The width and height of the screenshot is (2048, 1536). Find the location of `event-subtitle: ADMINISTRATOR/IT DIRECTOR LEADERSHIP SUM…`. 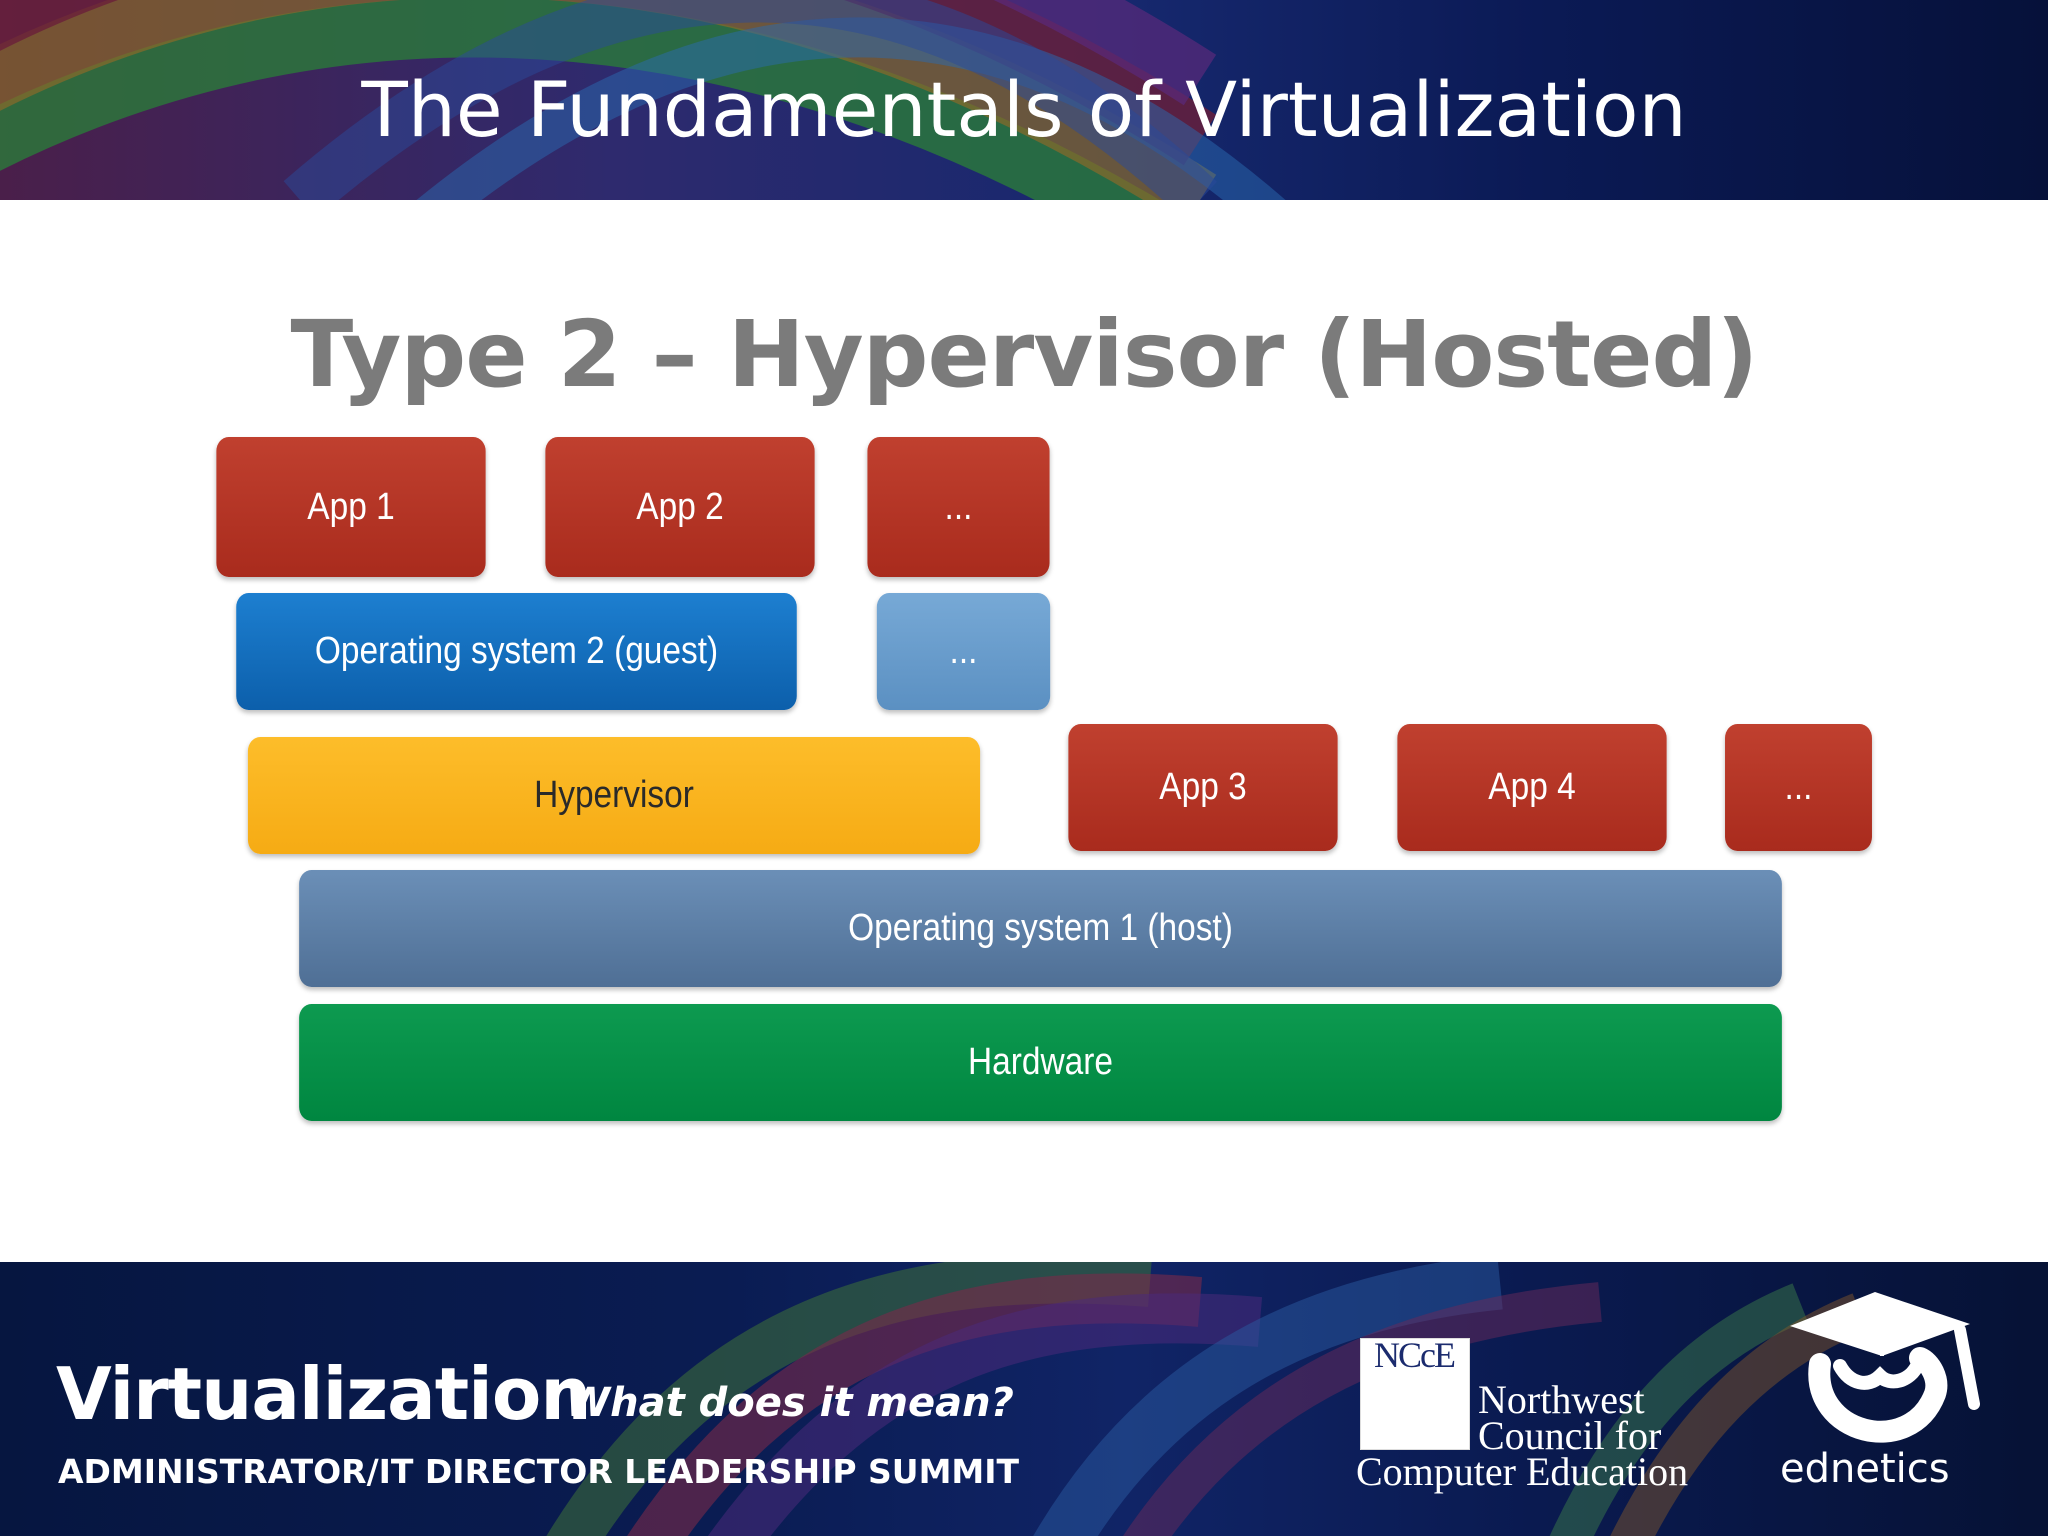

event-subtitle: ADMINISTRATOR/IT DIRECTOR LEADERSHIP SUM… is located at coordinates (539, 1471).